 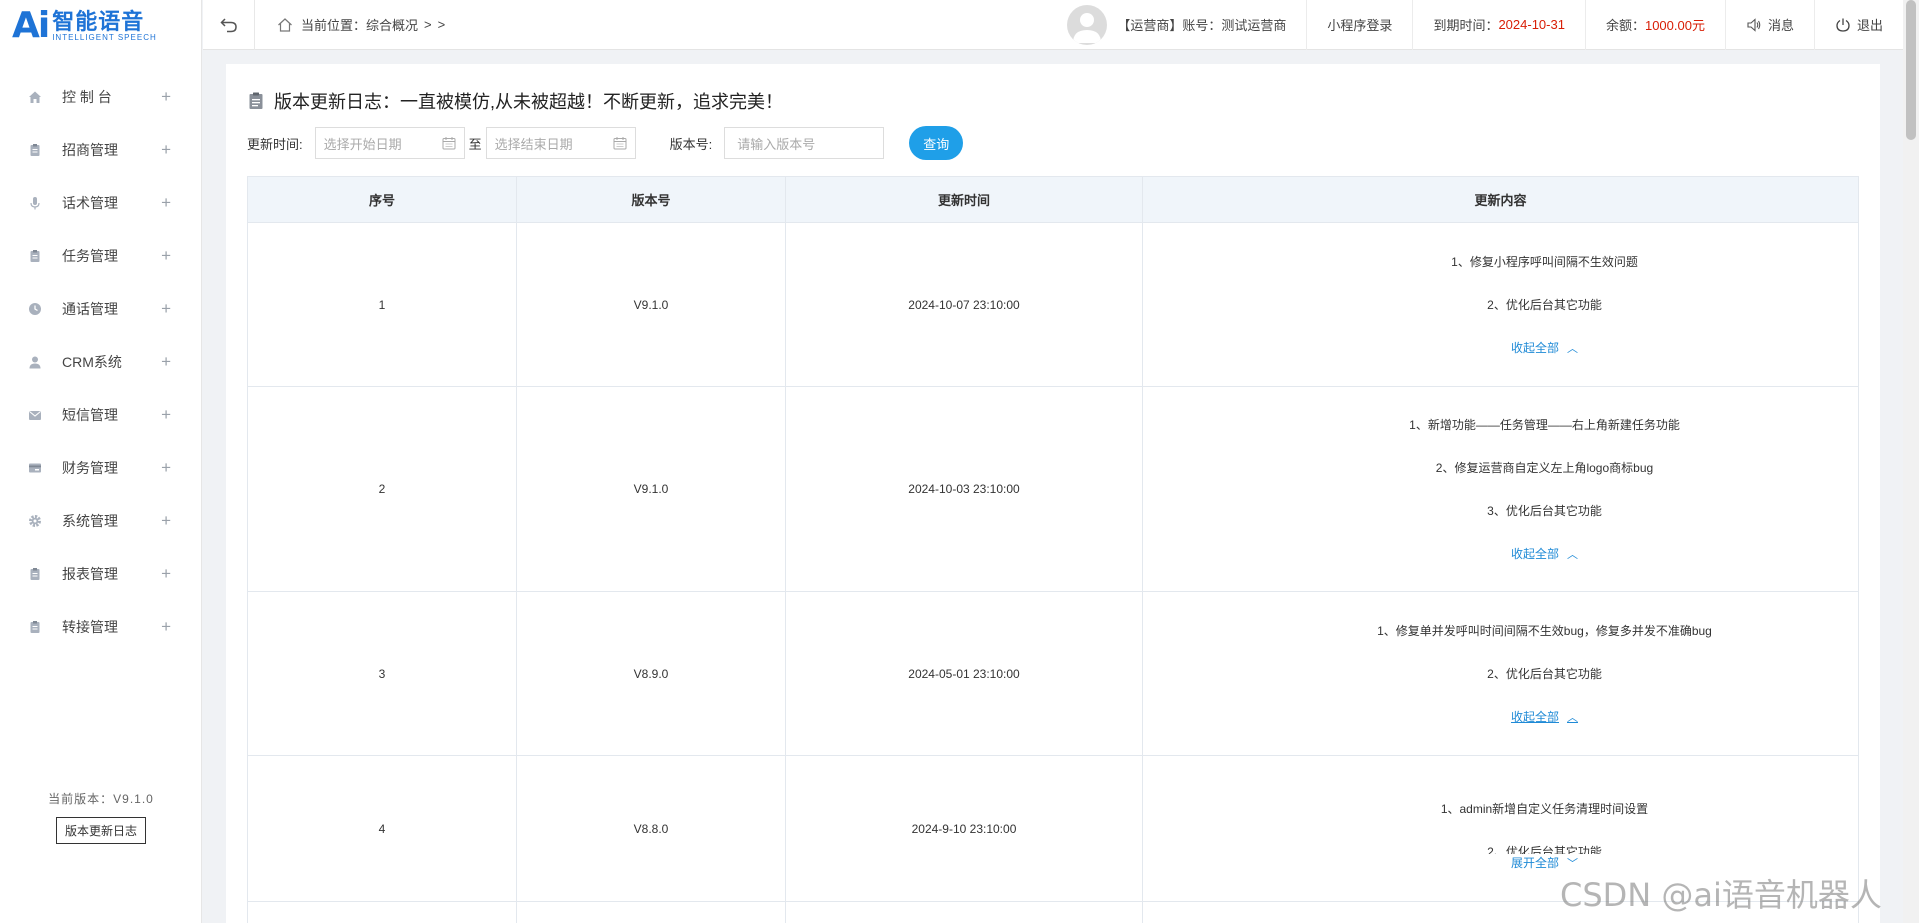 I want to click on logout-button: 退出, so click(x=1858, y=25).